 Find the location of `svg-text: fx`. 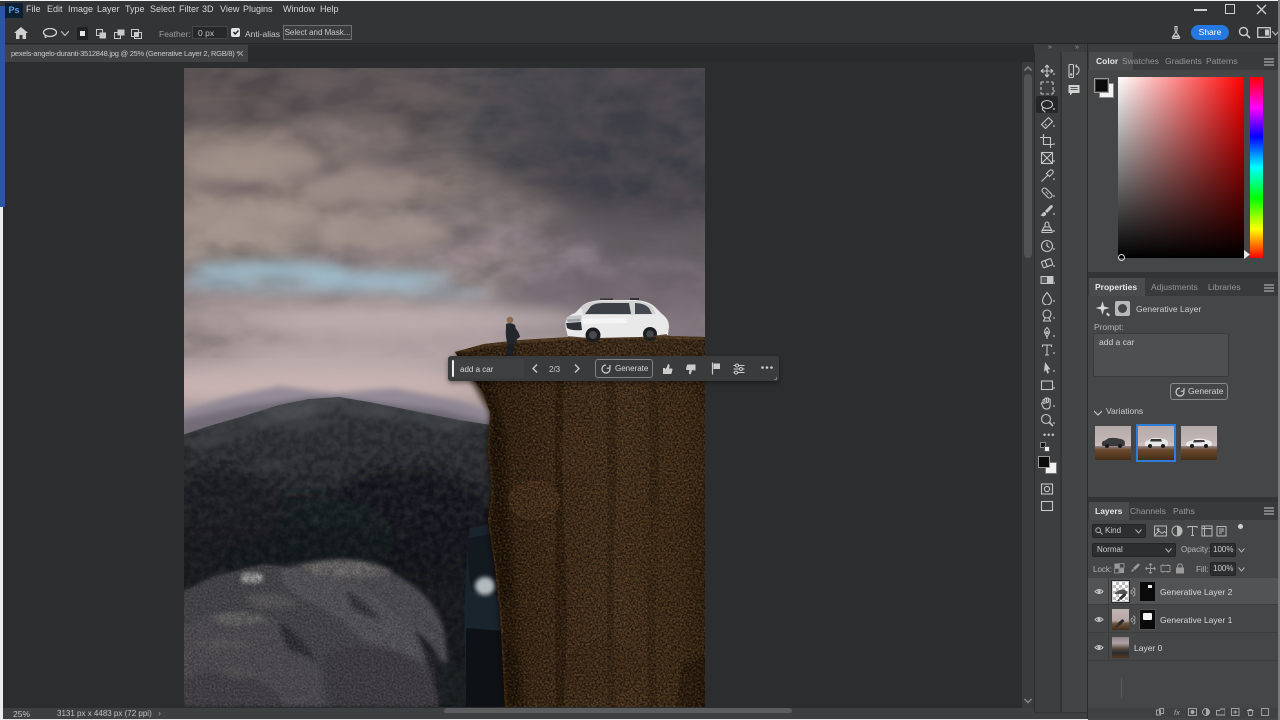

svg-text: fx is located at coordinates (1177, 712).